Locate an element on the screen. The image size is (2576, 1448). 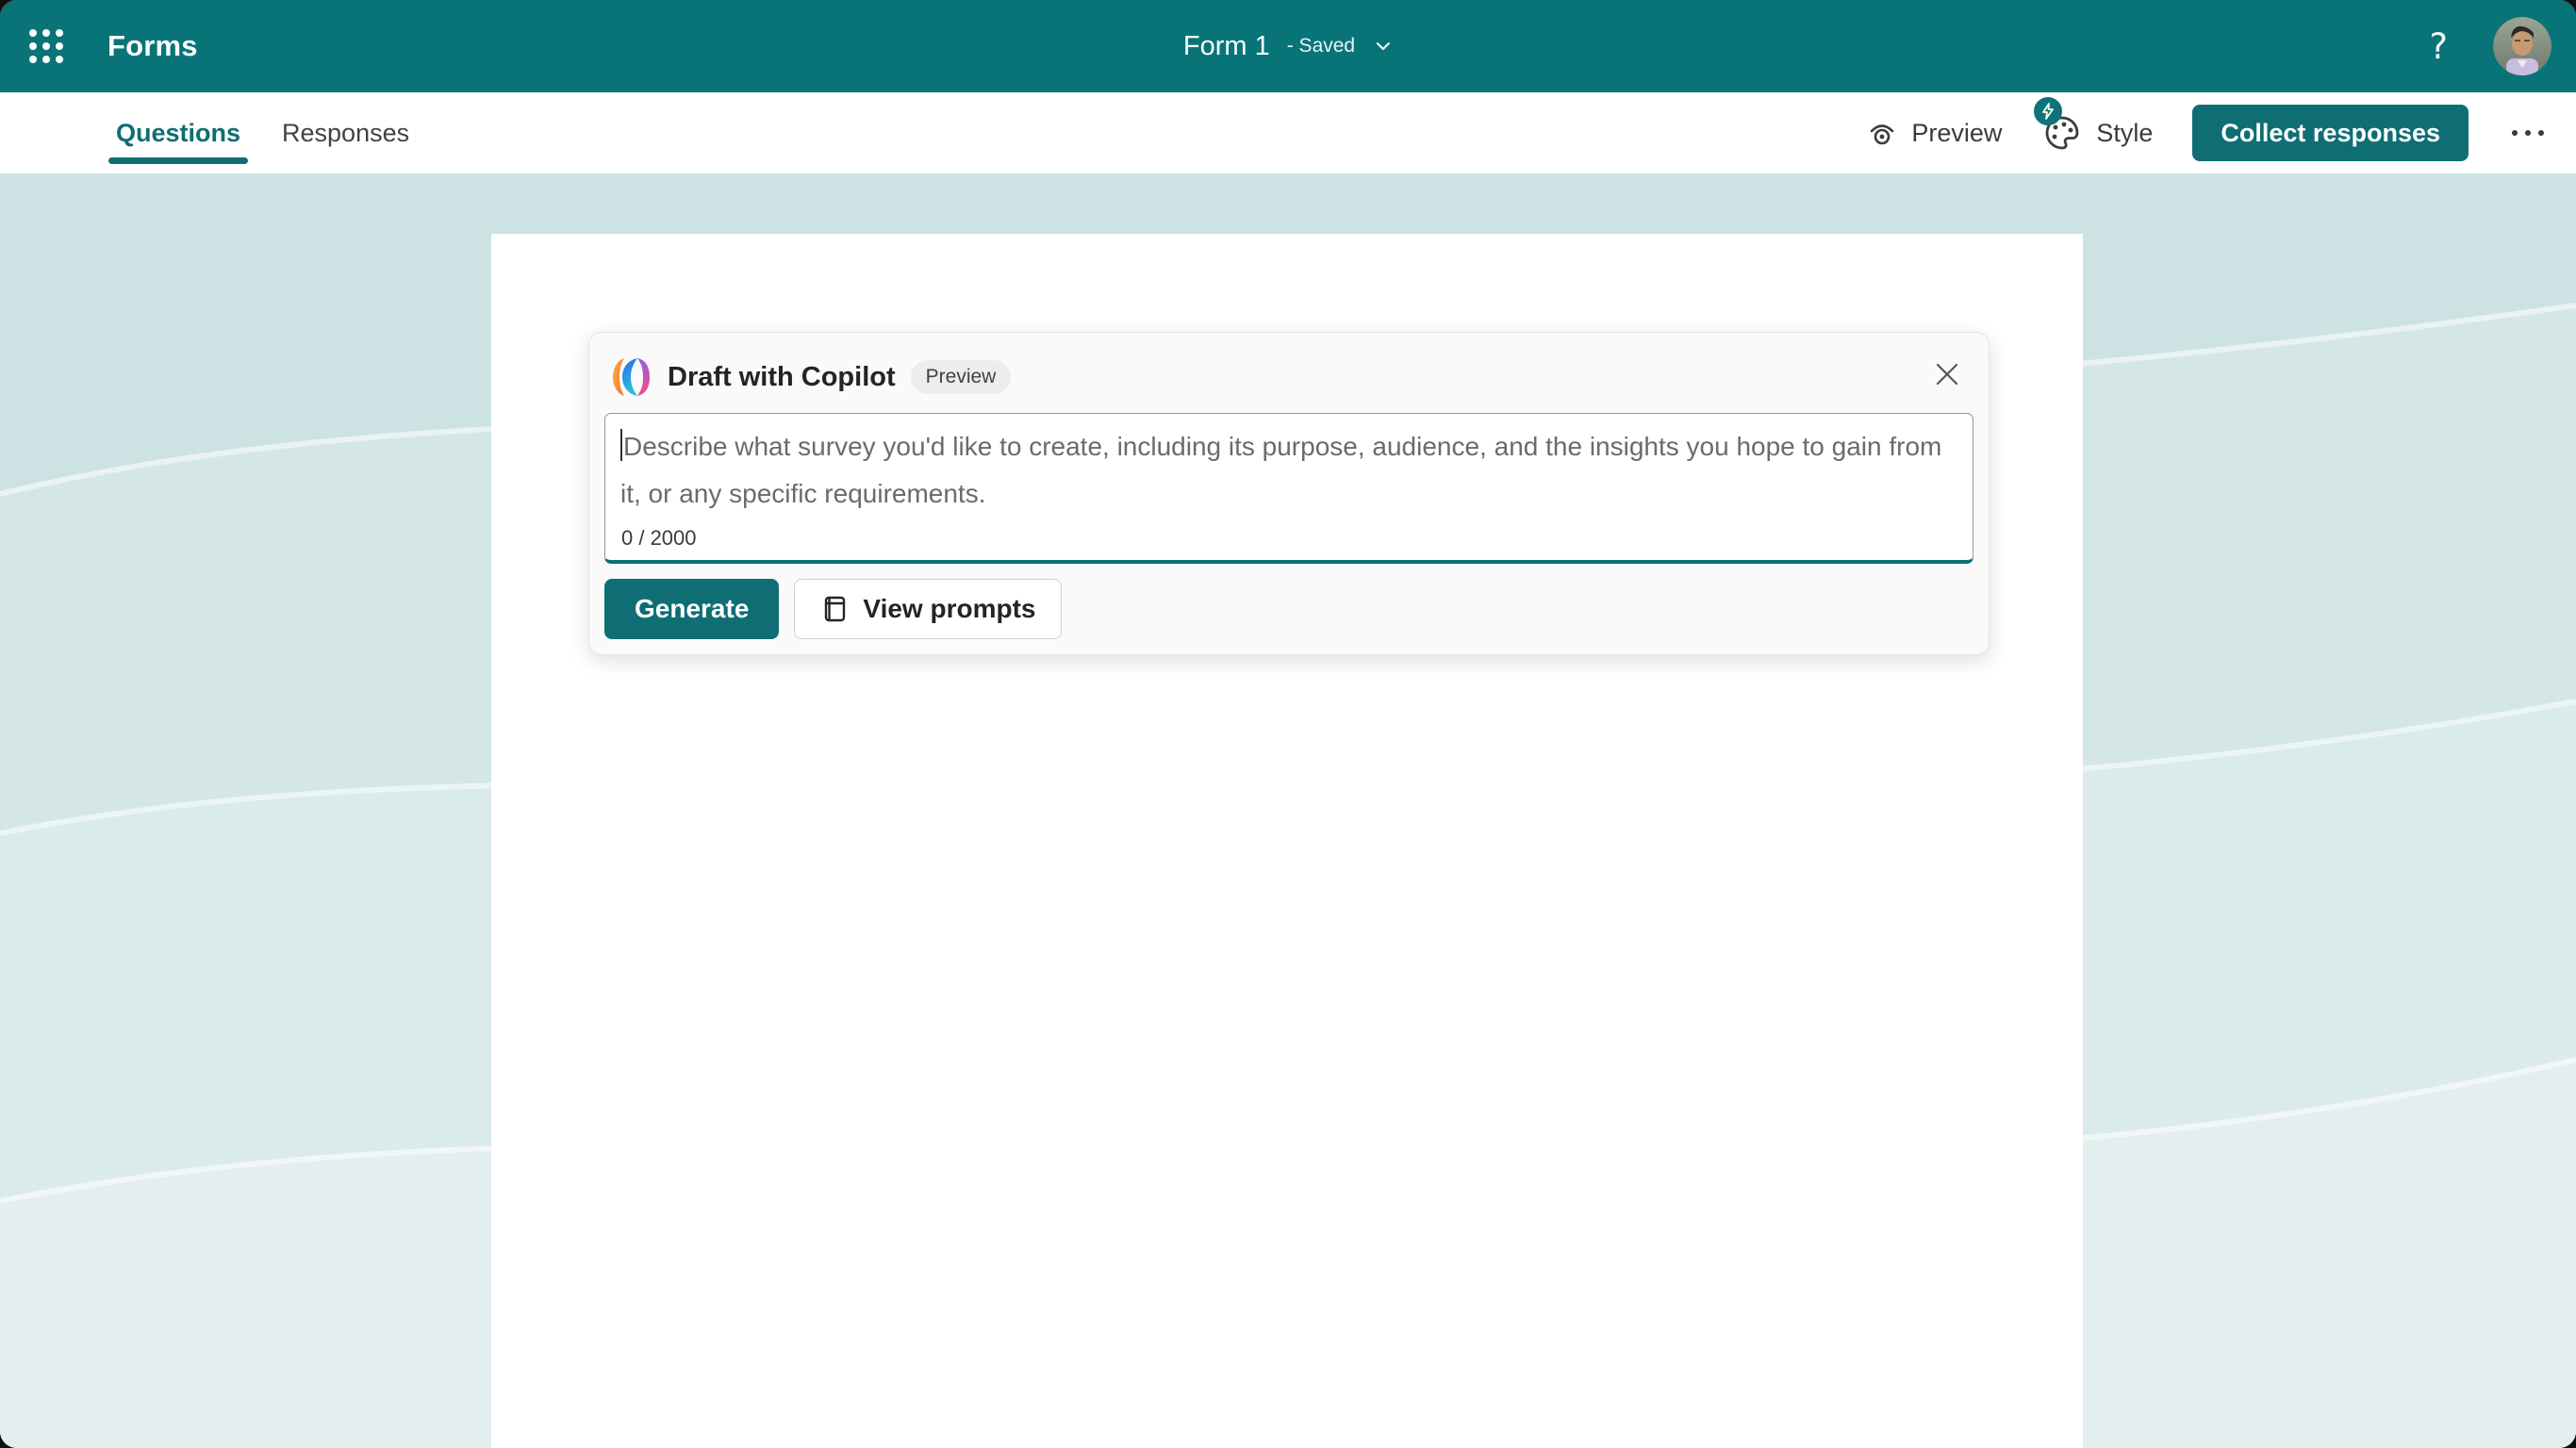
form-title: Form 1 is located at coordinates (1226, 45).